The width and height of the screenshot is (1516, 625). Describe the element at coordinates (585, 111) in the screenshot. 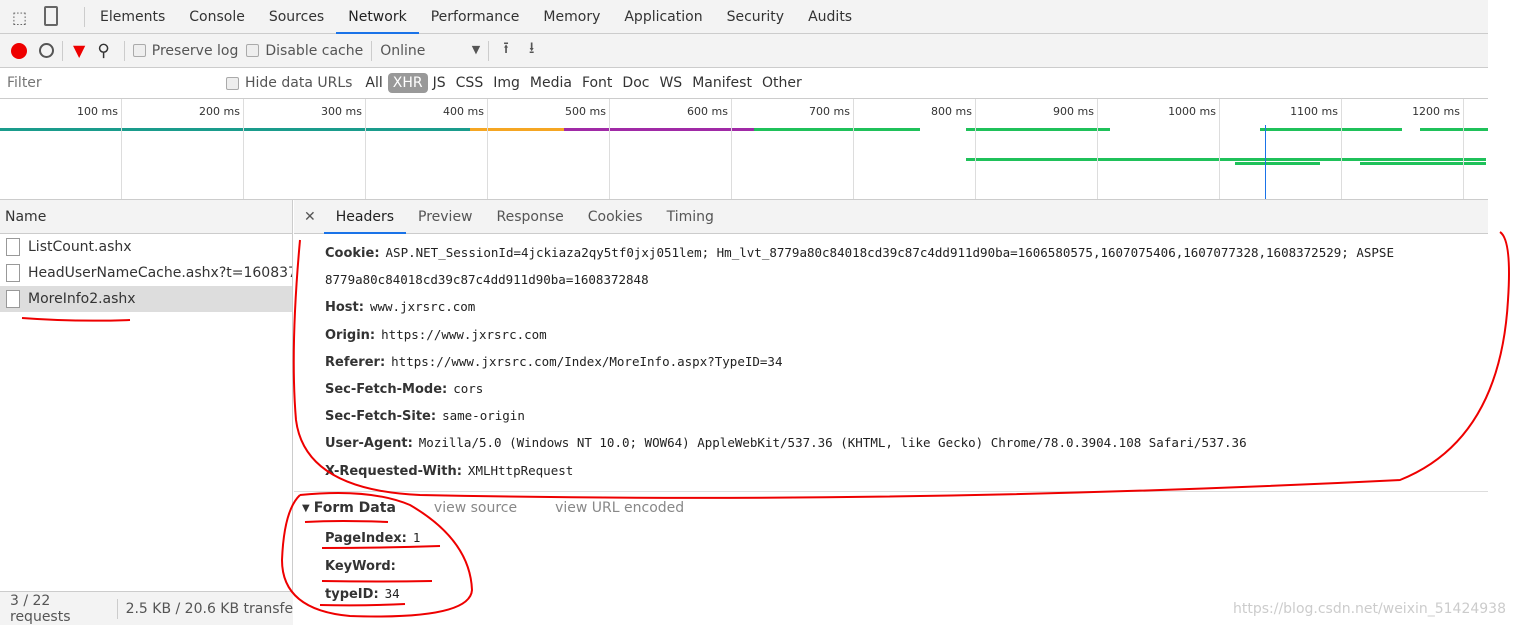

I see `tick-label: 500 ms` at that location.